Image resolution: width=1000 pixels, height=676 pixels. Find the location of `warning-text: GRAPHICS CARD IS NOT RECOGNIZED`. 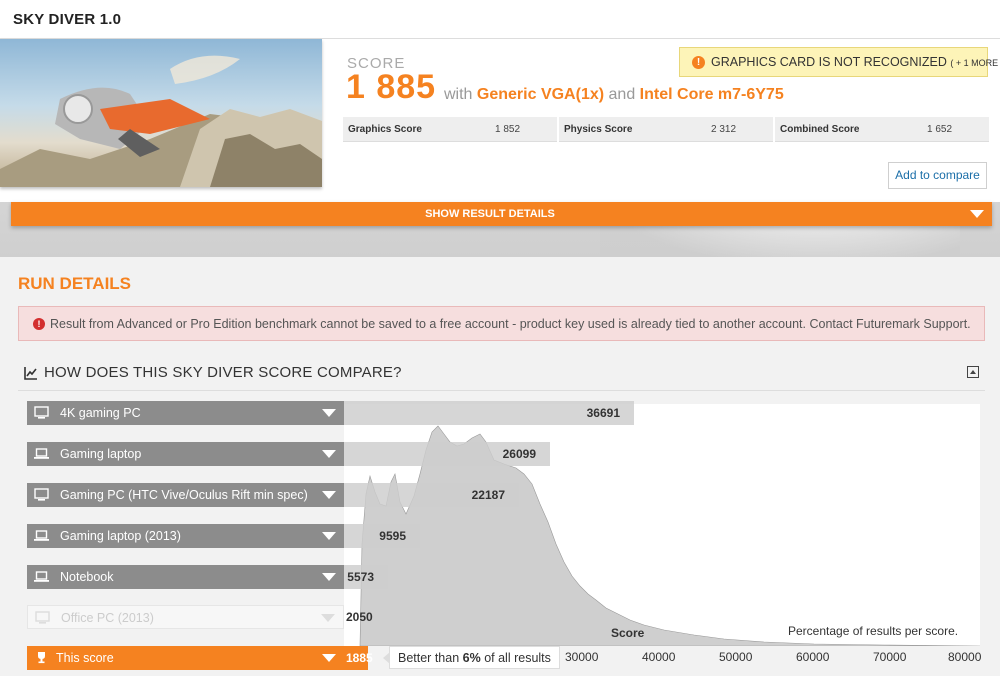

warning-text: GRAPHICS CARD IS NOT RECOGNIZED is located at coordinates (829, 62).